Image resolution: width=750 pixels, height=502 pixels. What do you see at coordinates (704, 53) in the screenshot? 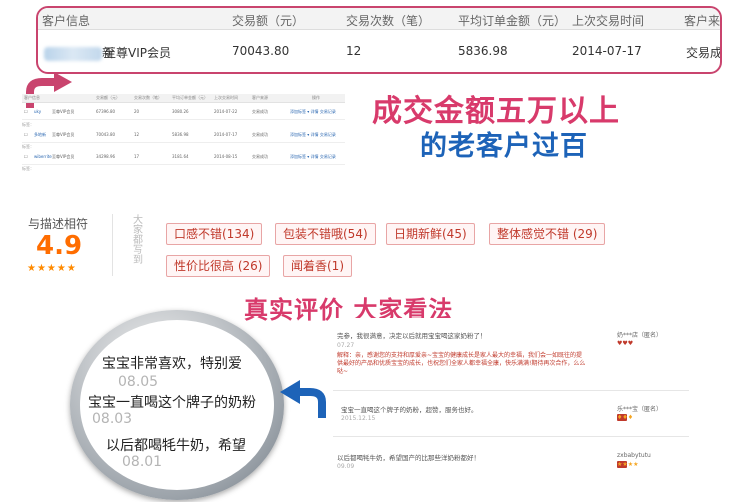
I see `trade-status: 交易成` at bounding box center [704, 53].